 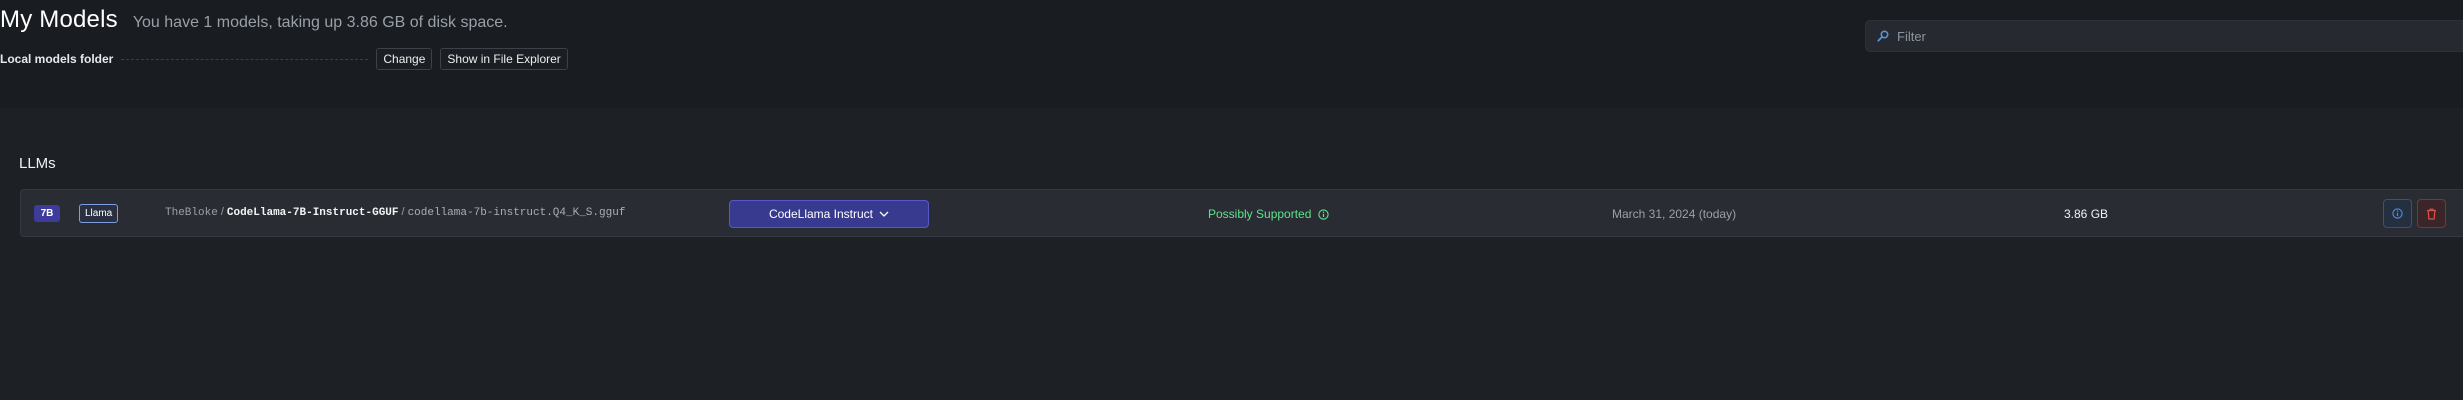 What do you see at coordinates (57, 59) in the screenshot?
I see `folder-label: Local models folder` at bounding box center [57, 59].